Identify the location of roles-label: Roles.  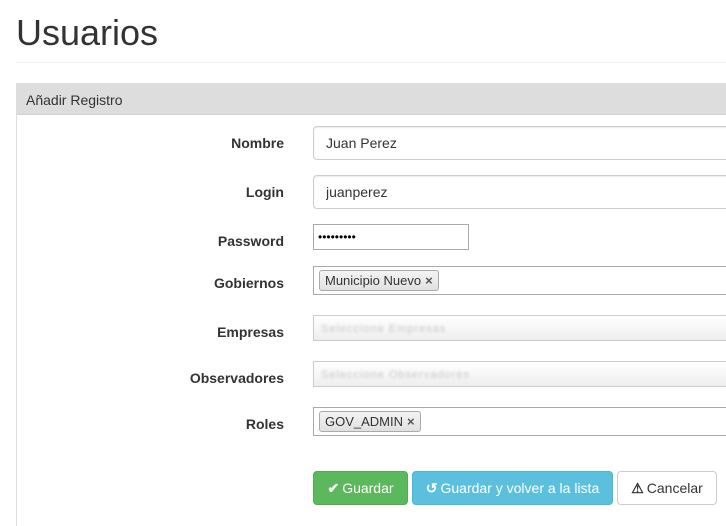
(264, 424).